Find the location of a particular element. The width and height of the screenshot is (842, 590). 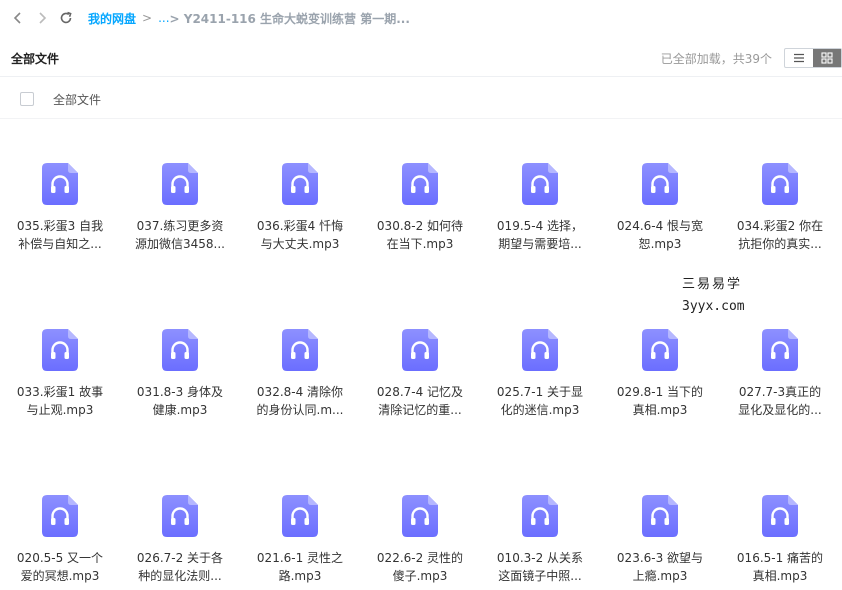

file-name-line: 与大丈夫.mp3 is located at coordinates (300, 244).